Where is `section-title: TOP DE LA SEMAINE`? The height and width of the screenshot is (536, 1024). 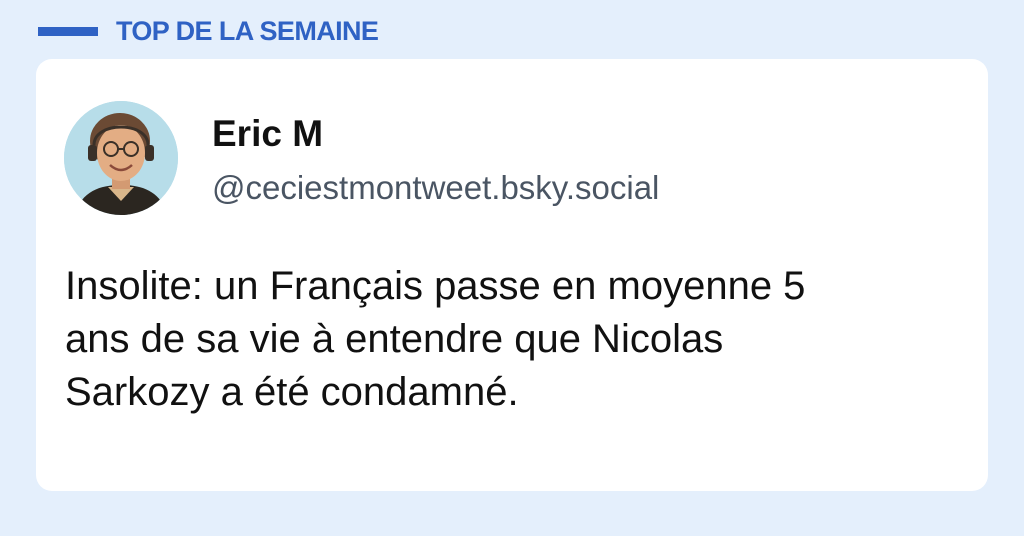 section-title: TOP DE LA SEMAINE is located at coordinates (247, 31).